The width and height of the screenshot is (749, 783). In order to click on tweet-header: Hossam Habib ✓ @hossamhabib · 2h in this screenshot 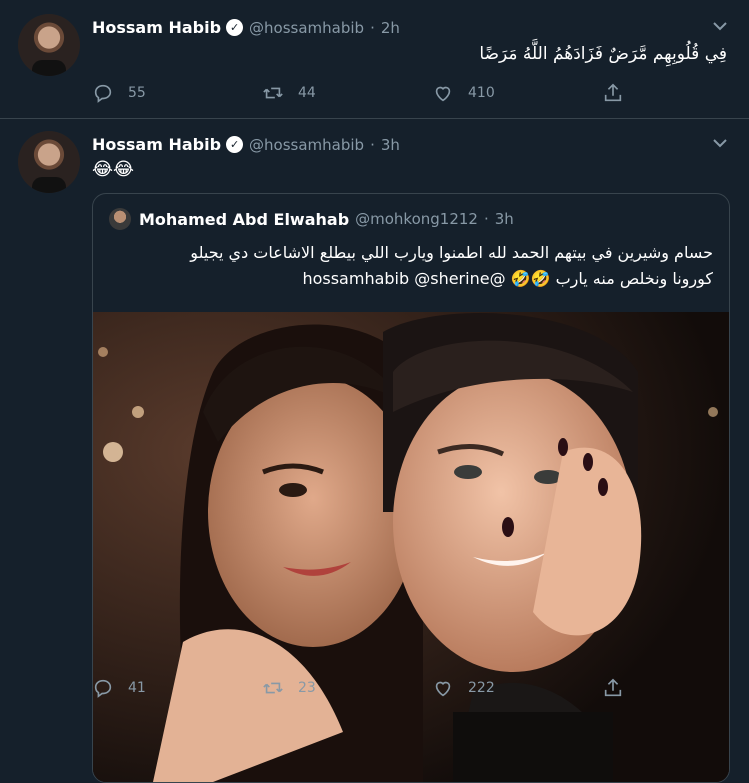, I will do `click(246, 27)`.